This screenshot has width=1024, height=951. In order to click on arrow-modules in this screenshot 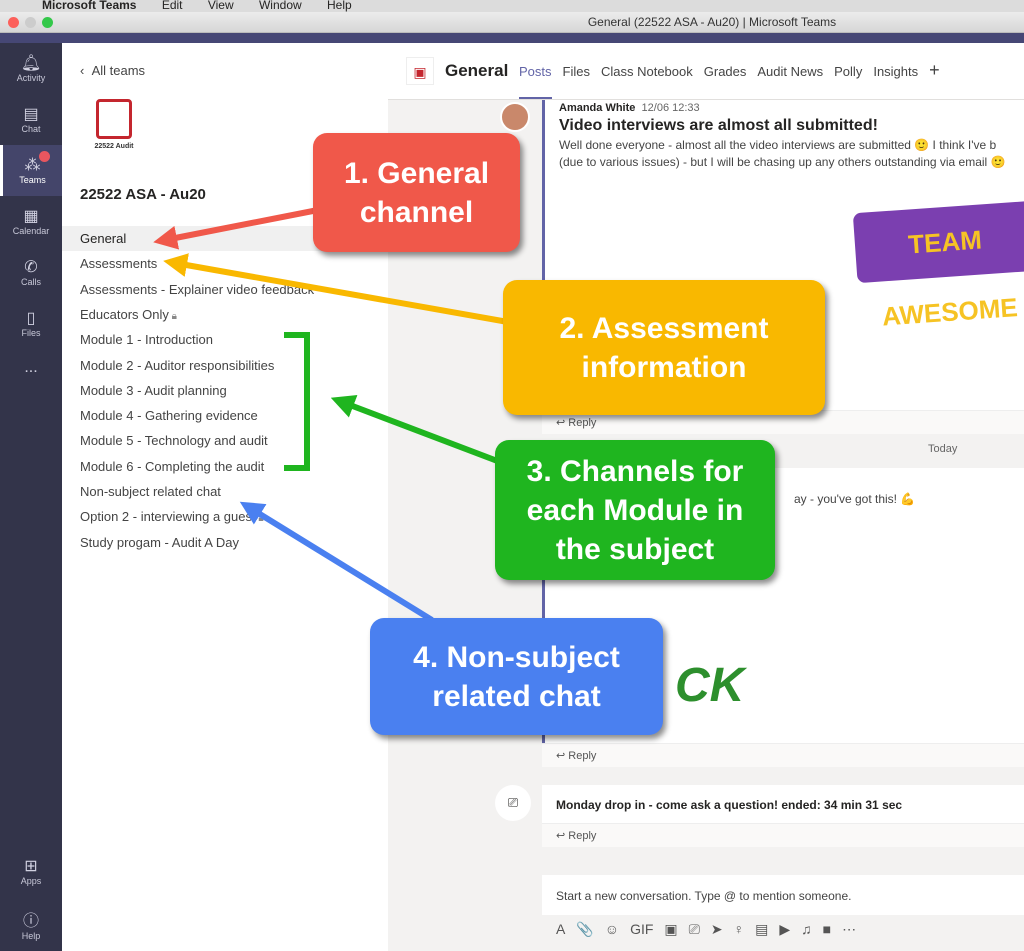, I will do `click(416, 430)`.